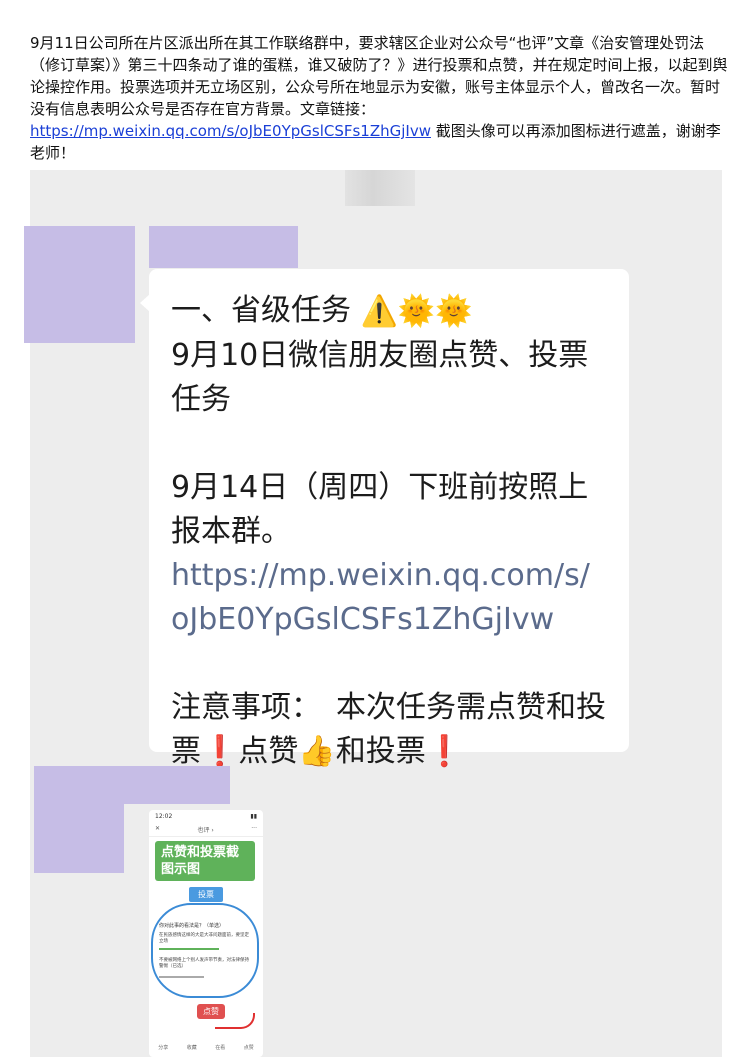 Image resolution: width=753 pixels, height=1057 pixels. What do you see at coordinates (204, 938) in the screenshot?
I see `poll-option-1: 在民族感情这样的大是大非问题面前，要坚定立场` at bounding box center [204, 938].